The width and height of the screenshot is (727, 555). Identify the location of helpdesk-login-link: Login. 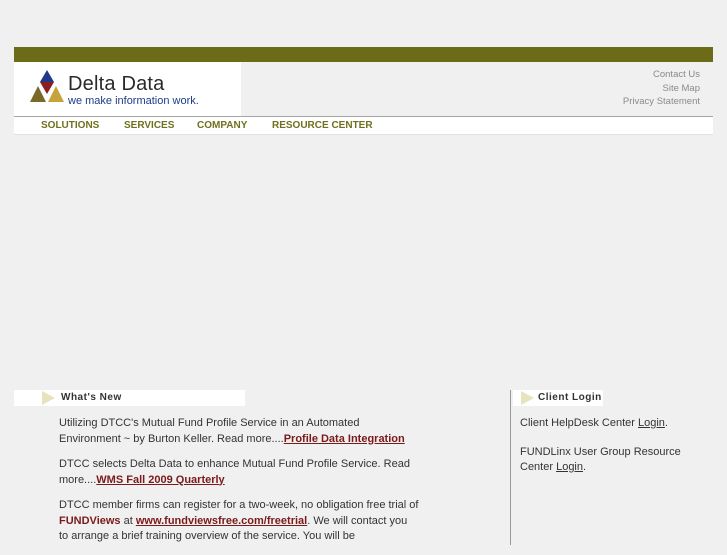
(651, 423).